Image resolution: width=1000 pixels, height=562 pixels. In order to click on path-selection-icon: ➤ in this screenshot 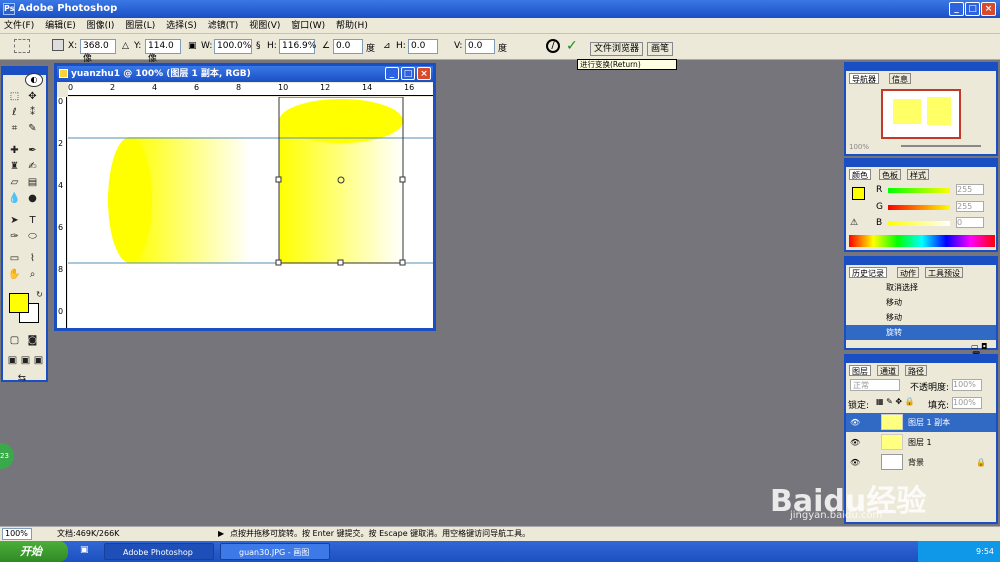, I will do `click(14, 220)`.